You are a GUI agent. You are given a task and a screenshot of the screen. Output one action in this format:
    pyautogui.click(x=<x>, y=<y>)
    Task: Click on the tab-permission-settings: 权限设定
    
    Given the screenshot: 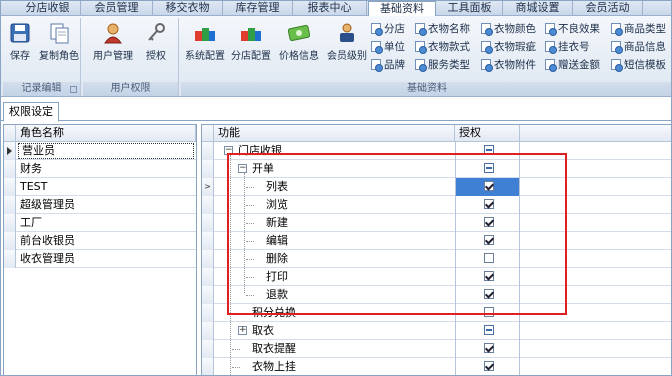 What is the action you would take?
    pyautogui.click(x=31, y=112)
    